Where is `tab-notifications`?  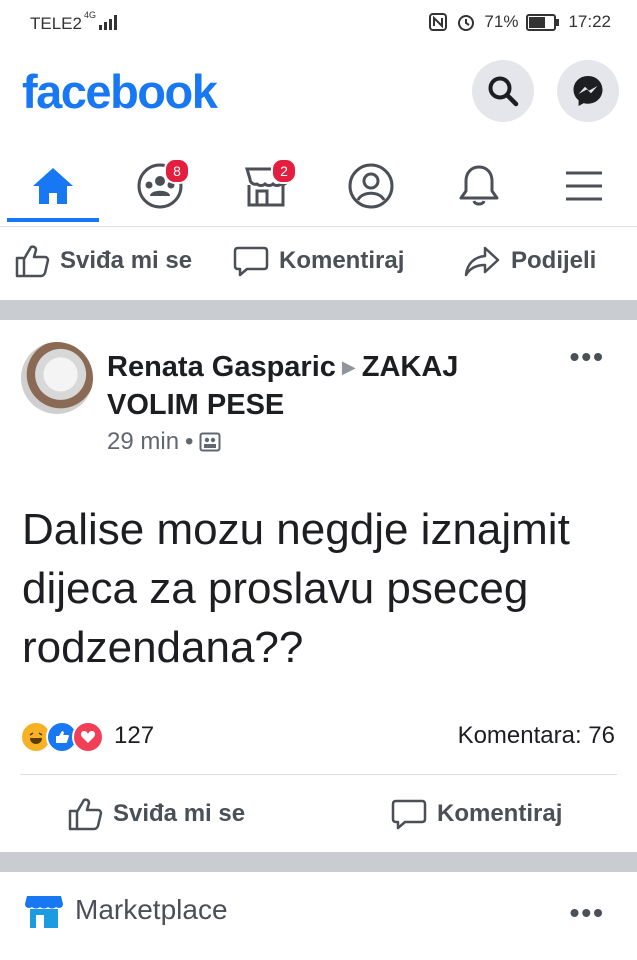
tab-notifications is located at coordinates (479, 186).